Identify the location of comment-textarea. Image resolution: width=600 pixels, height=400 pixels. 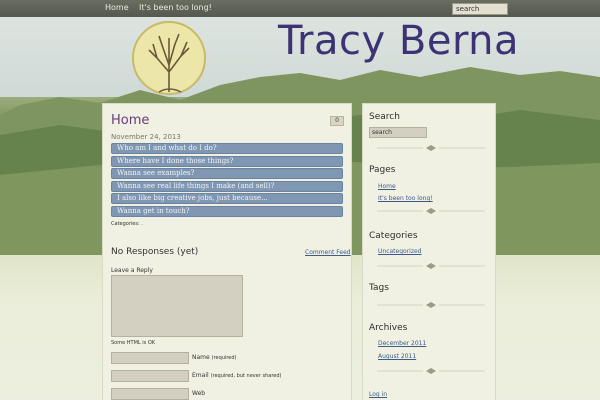
(177, 306).